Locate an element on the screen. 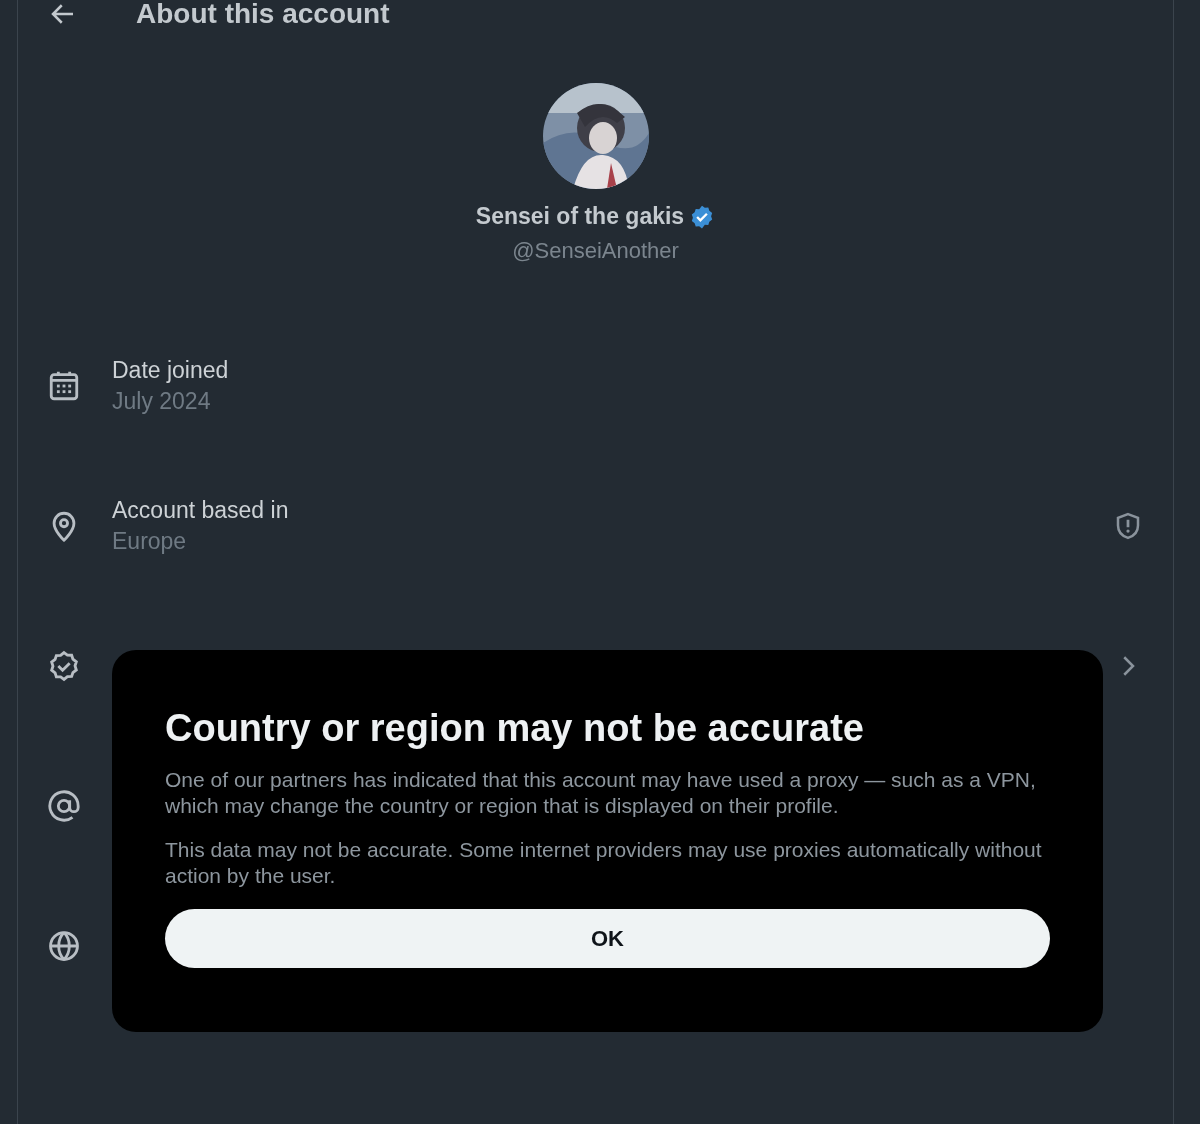 The height and width of the screenshot is (1124, 1200). at-sign-icon is located at coordinates (64, 806).